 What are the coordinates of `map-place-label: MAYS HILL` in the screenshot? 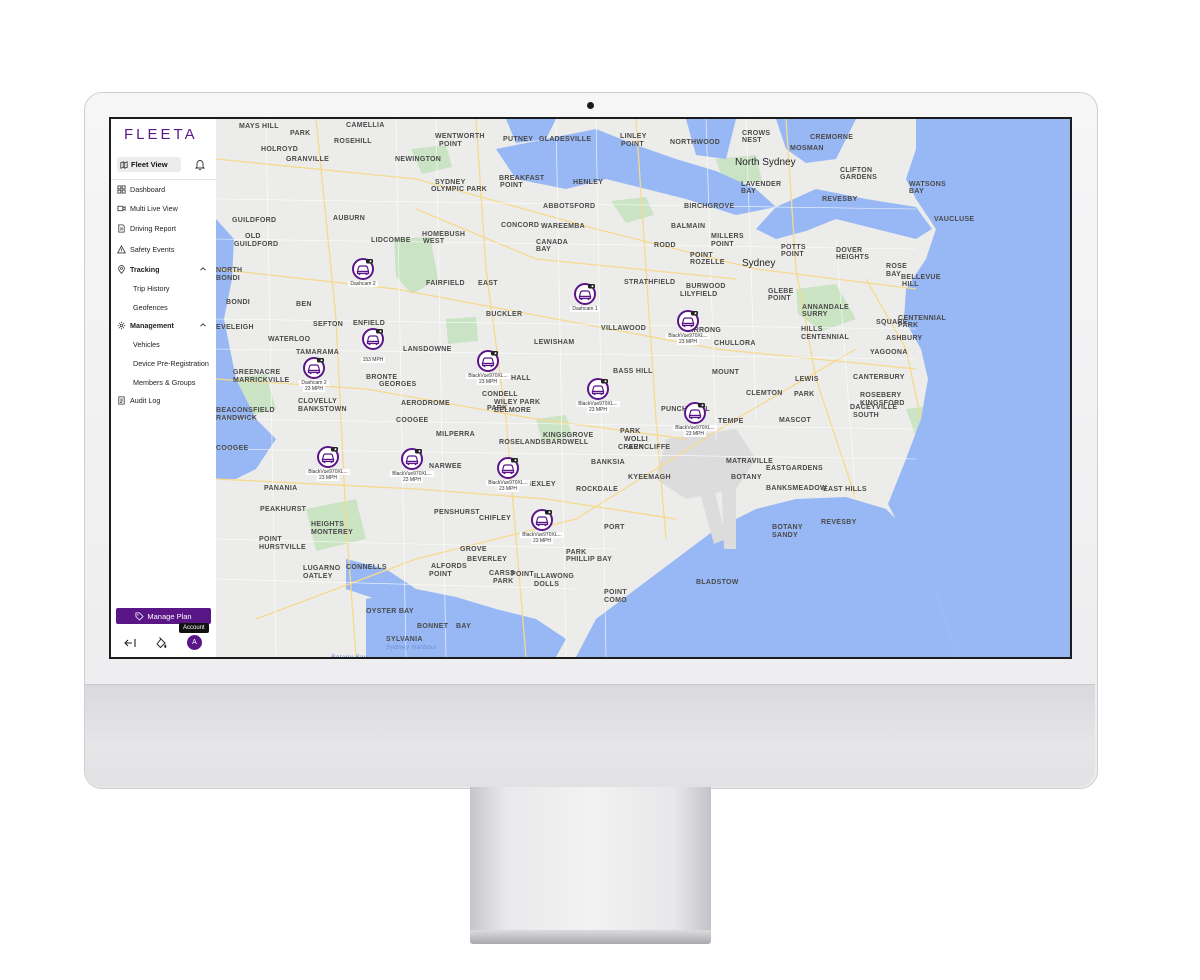 It's located at (259, 126).